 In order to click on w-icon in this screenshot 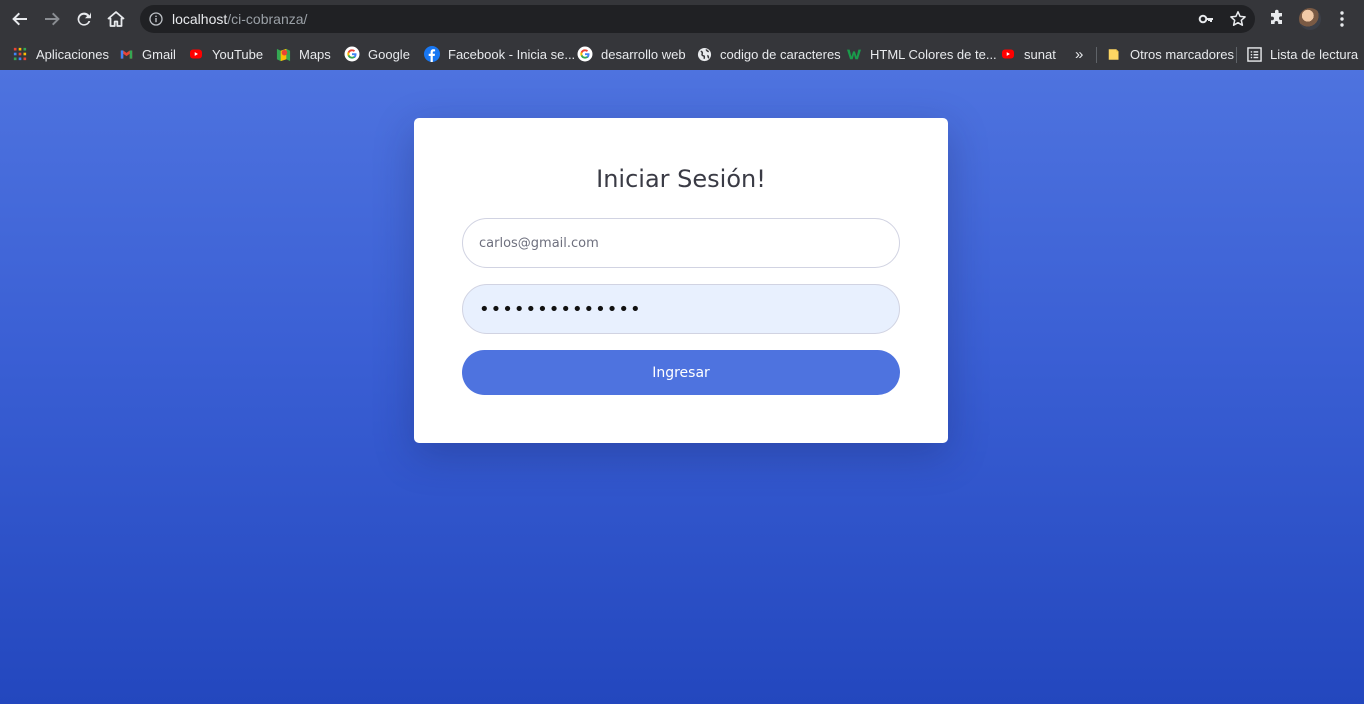, I will do `click(854, 54)`.